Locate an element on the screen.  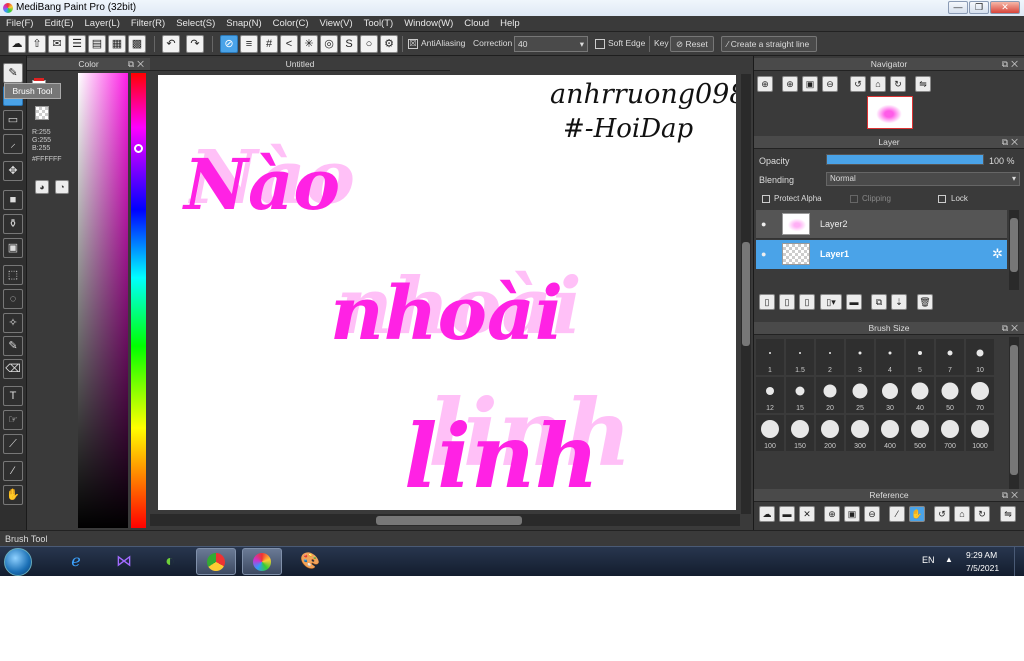
new-layer-icon: ▯ is located at coordinates (767, 302).